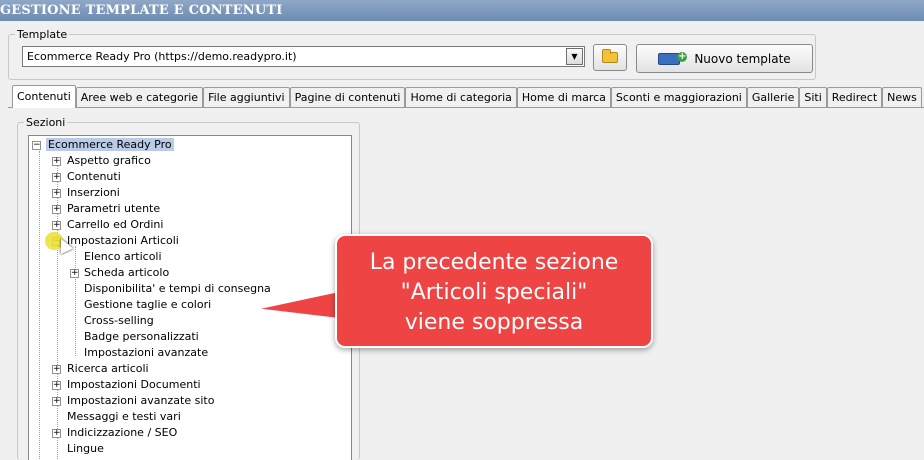 This screenshot has width=924, height=460. I want to click on tree-item: Messaggi e testi vari, so click(115, 417).